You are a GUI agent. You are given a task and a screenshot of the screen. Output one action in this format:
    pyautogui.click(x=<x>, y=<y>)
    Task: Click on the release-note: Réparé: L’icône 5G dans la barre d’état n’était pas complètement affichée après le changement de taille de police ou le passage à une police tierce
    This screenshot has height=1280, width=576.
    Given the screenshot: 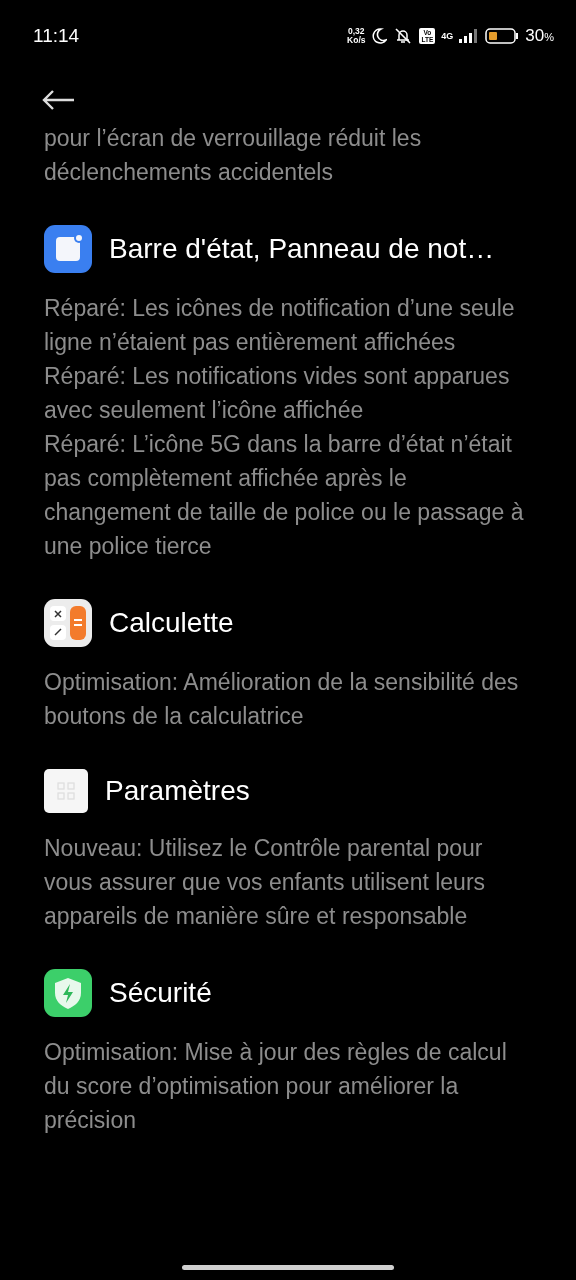 What is the action you would take?
    pyautogui.click(x=284, y=495)
    